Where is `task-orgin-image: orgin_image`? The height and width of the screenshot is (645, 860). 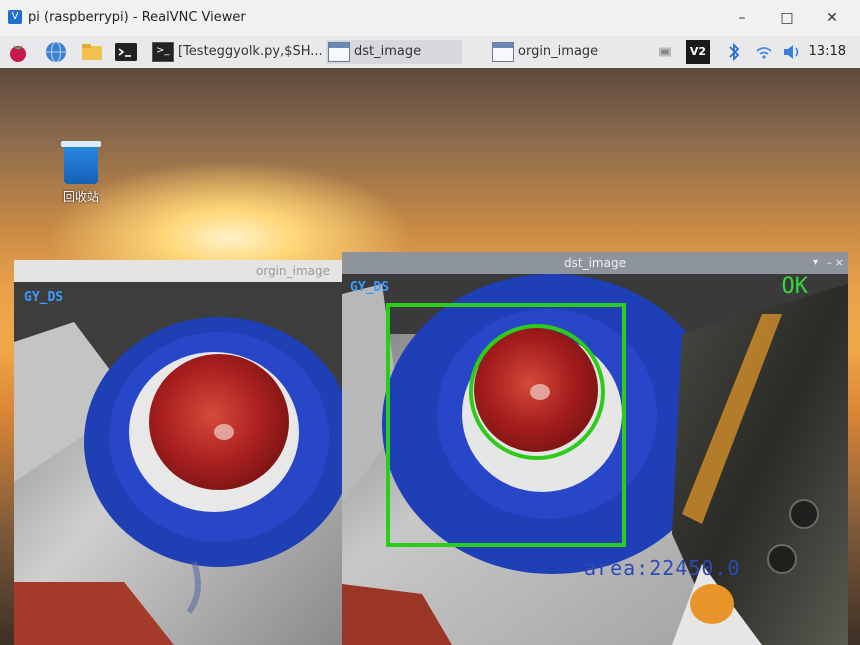
task-orgin-image: orgin_image is located at coordinates (555, 52).